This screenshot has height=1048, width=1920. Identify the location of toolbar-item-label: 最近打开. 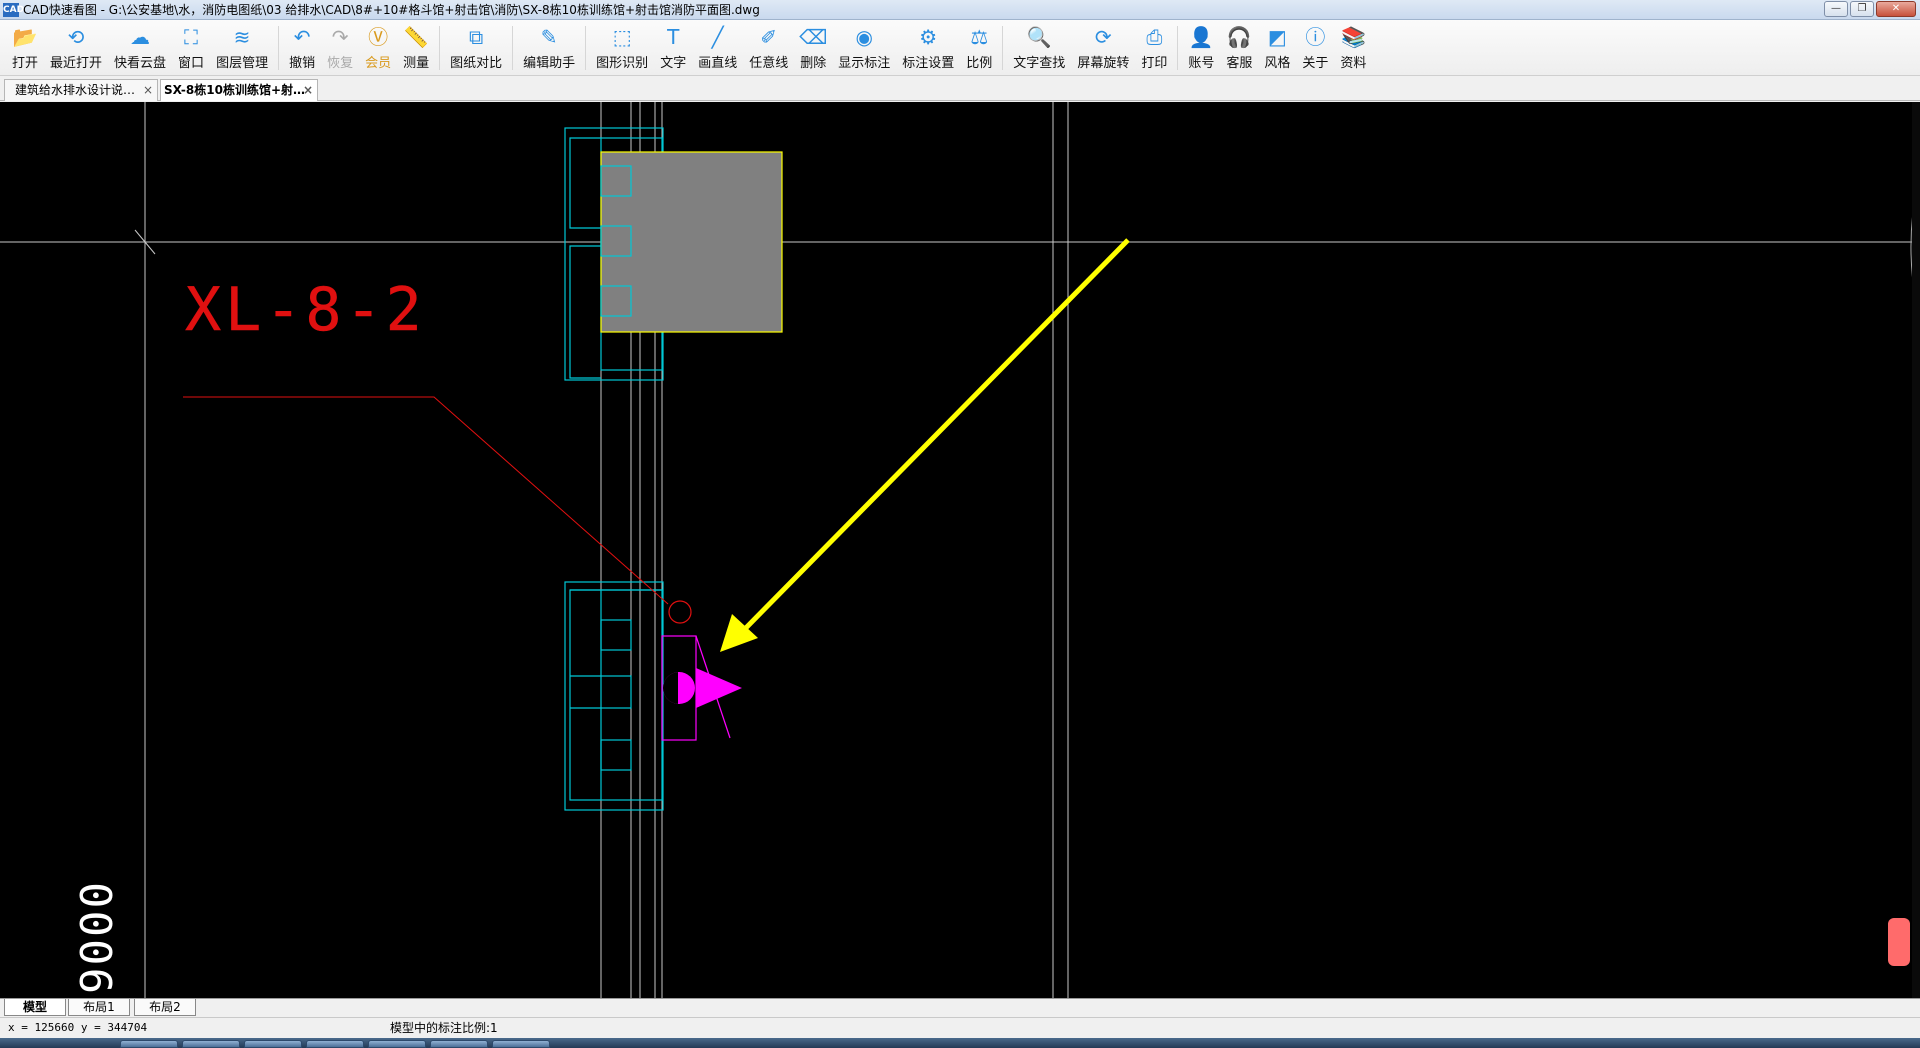
(76, 63).